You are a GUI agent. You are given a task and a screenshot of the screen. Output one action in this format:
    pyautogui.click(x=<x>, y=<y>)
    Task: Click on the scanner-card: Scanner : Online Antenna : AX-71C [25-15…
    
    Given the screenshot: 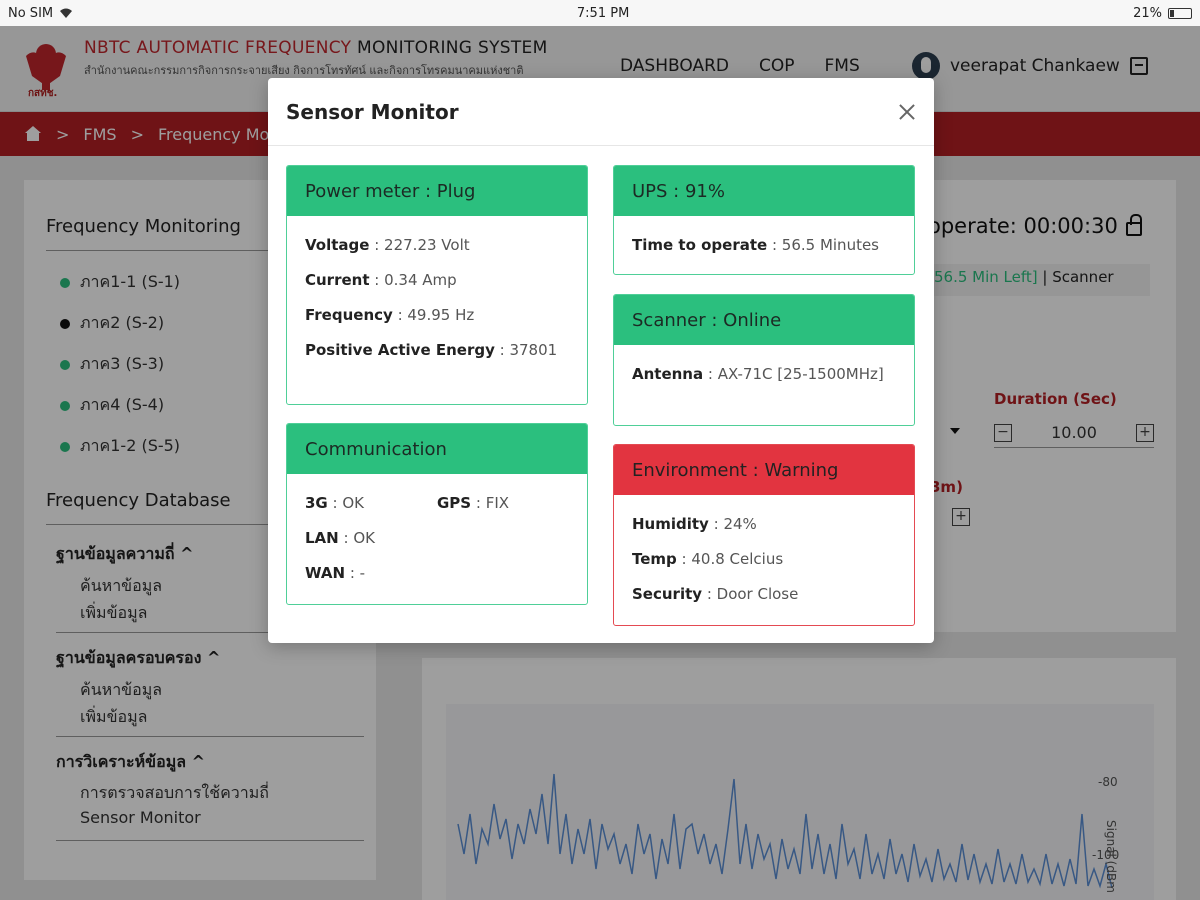 What is the action you would take?
    pyautogui.click(x=764, y=360)
    